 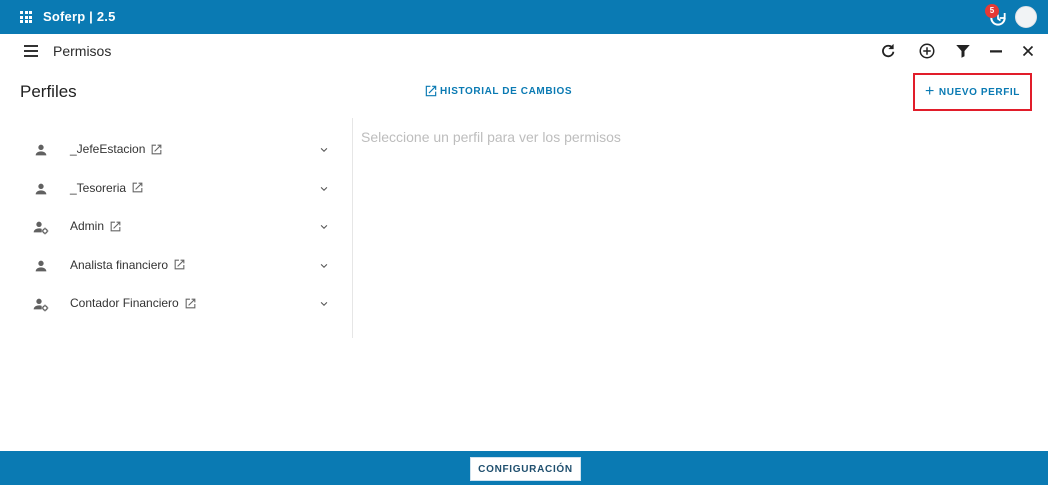 What do you see at coordinates (119, 264) in the screenshot?
I see `profile-name: Analista financiero` at bounding box center [119, 264].